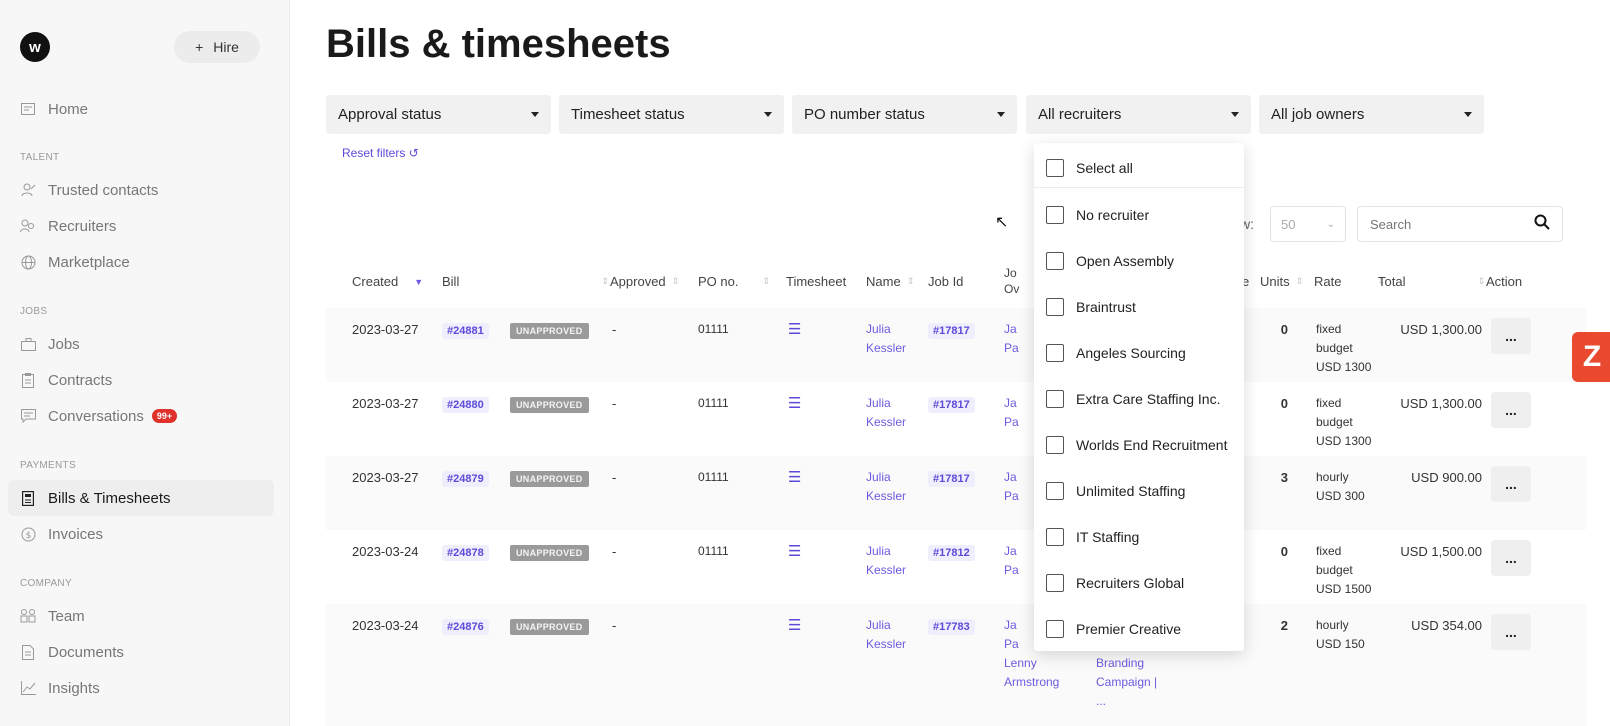  What do you see at coordinates (35, 47) in the screenshot?
I see `app-logo: w` at bounding box center [35, 47].